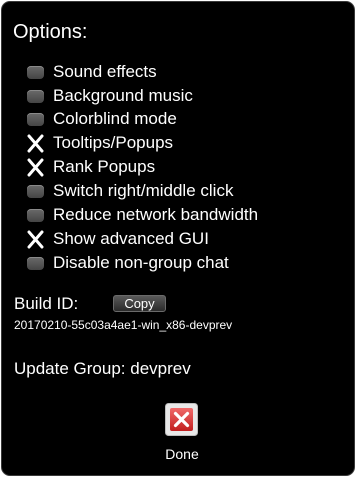 This screenshot has width=358, height=479. I want to click on option-tooltips-popups: Tooltips/Popups, so click(100, 143).